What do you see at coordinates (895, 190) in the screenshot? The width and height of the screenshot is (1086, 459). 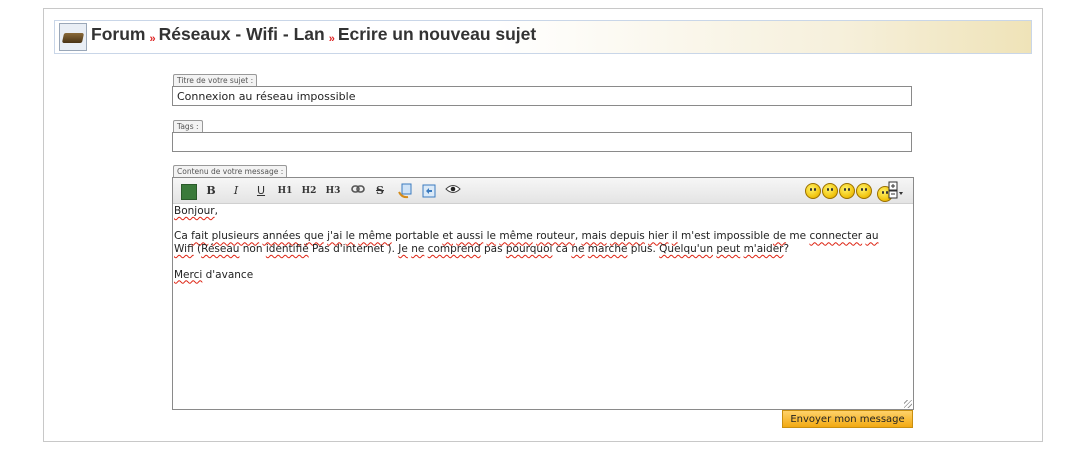 I see `smiley-menu-icon` at bounding box center [895, 190].